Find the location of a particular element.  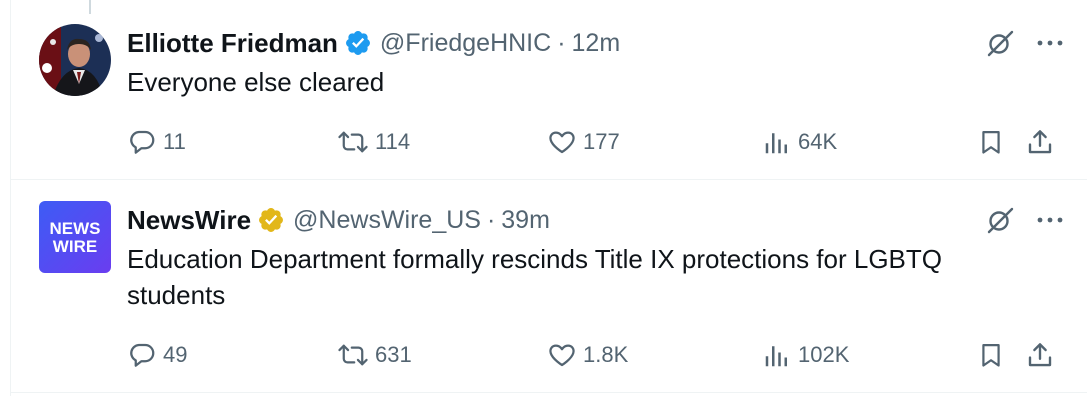

tweet-header: Elliotte Friedman @FriedgeHNIC · 12m is located at coordinates (373, 43).